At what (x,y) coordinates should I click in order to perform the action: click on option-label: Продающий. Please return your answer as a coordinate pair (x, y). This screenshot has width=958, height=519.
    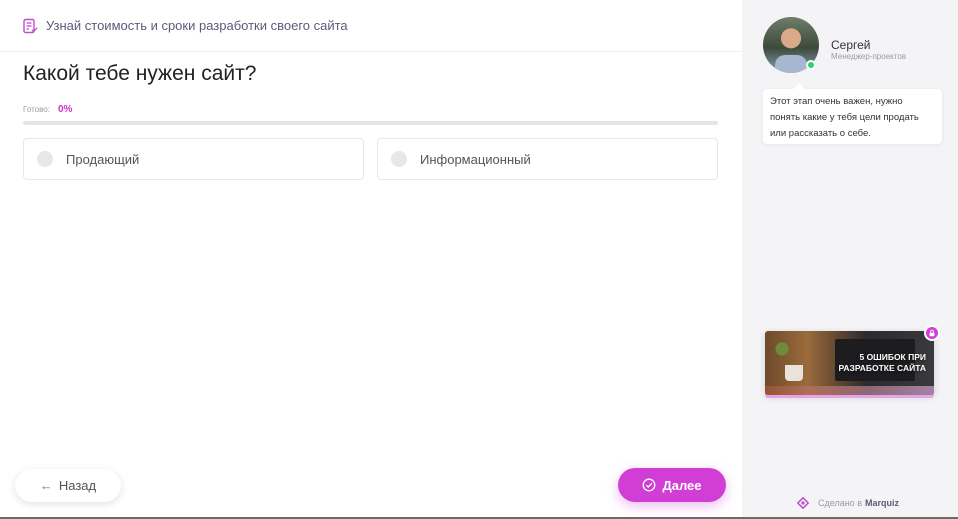
    Looking at the image, I should click on (103, 159).